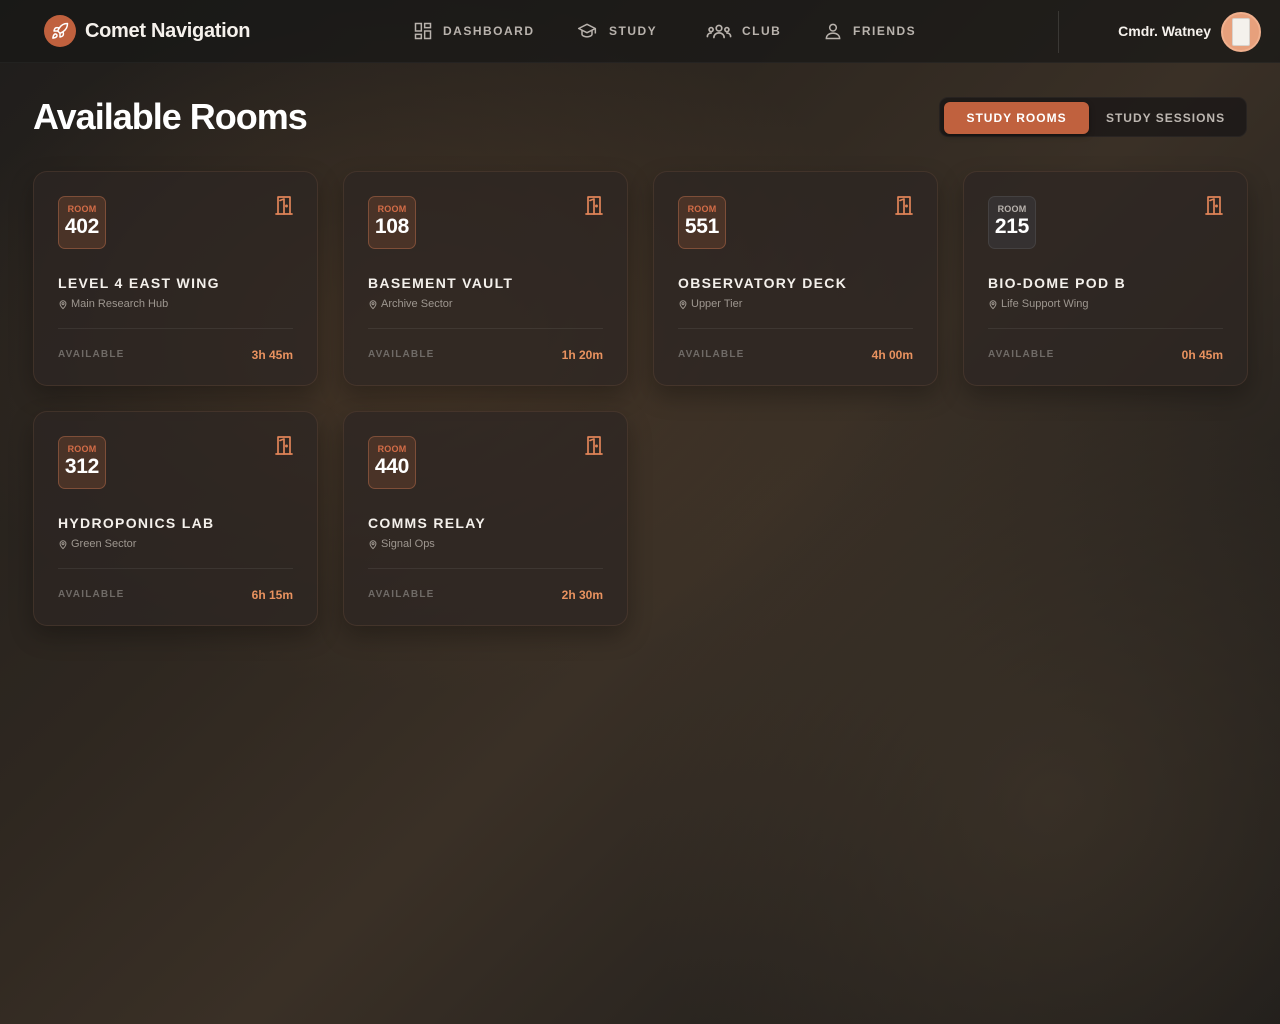  Describe the element at coordinates (582, 355) in the screenshot. I see `room-duration: 1h 20m` at that location.